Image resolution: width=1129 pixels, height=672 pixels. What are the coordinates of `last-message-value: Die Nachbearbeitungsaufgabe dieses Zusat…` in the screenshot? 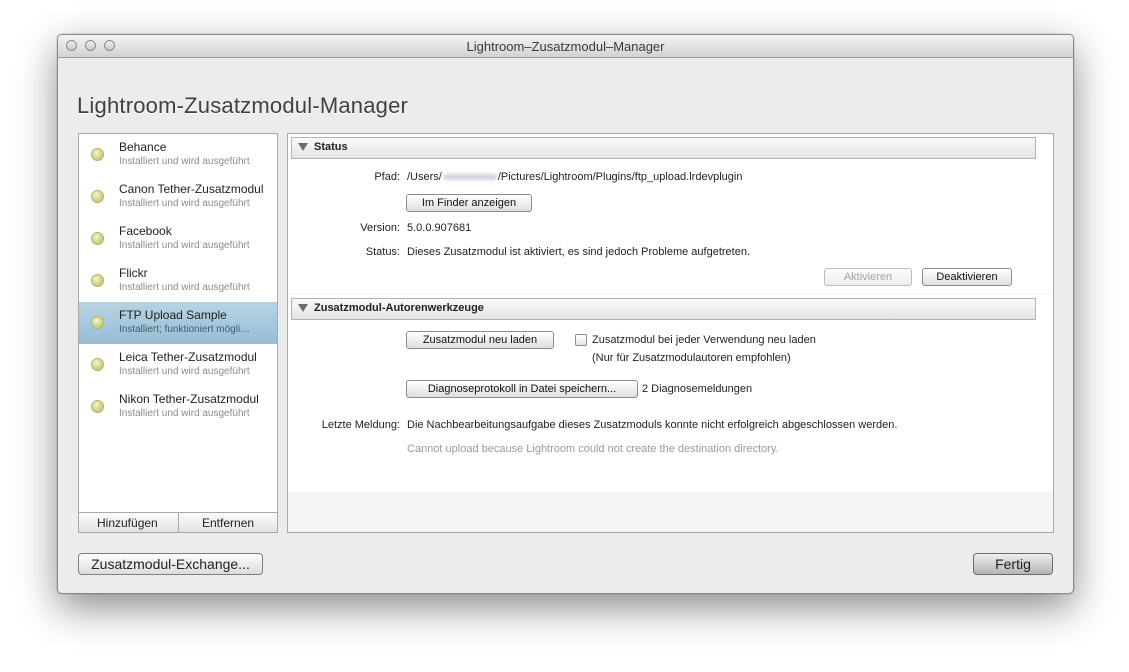 It's located at (652, 425).